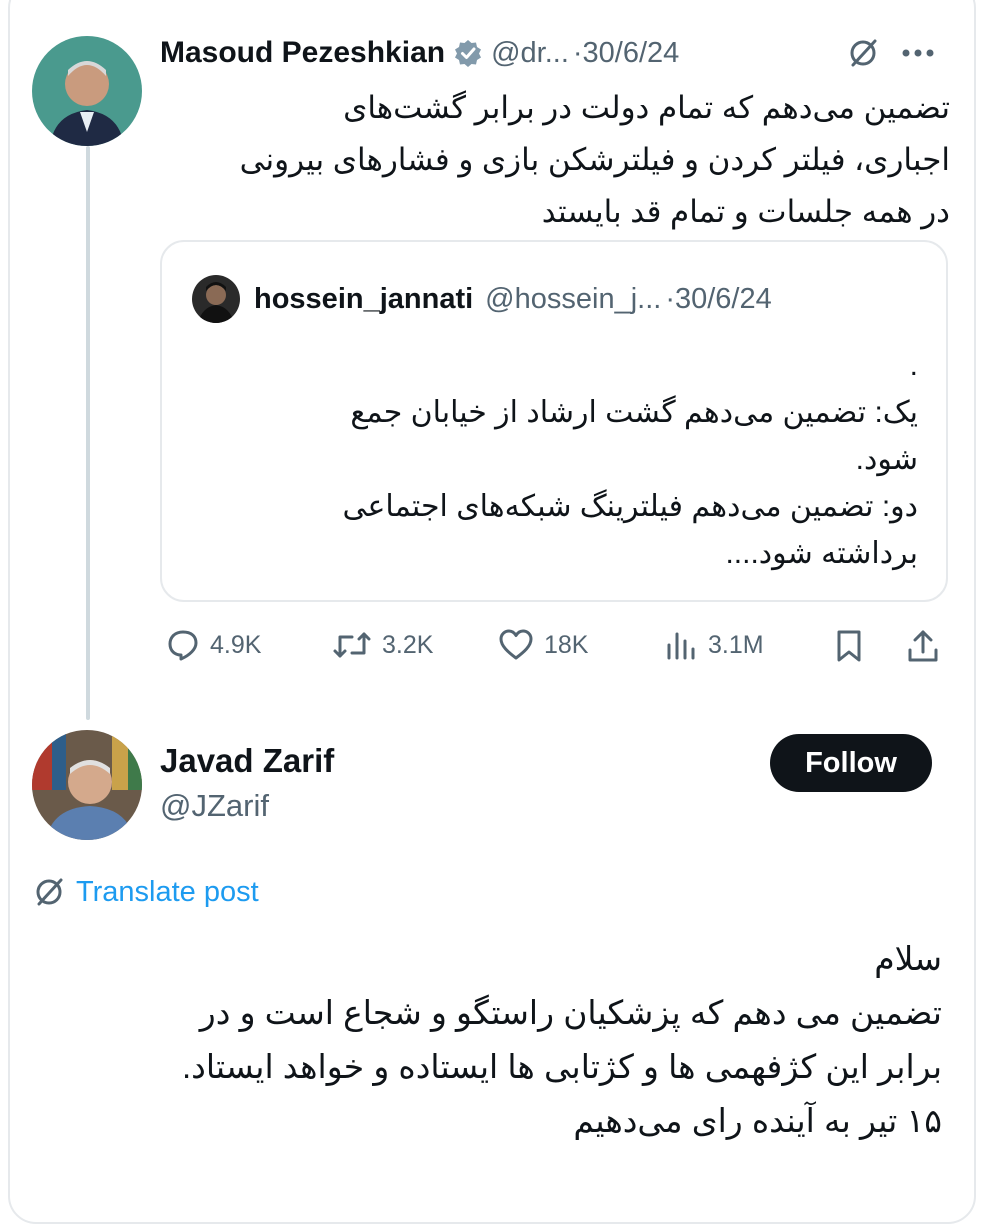  What do you see at coordinates (216, 299) in the screenshot?
I see `quoted-author-avatar` at bounding box center [216, 299].